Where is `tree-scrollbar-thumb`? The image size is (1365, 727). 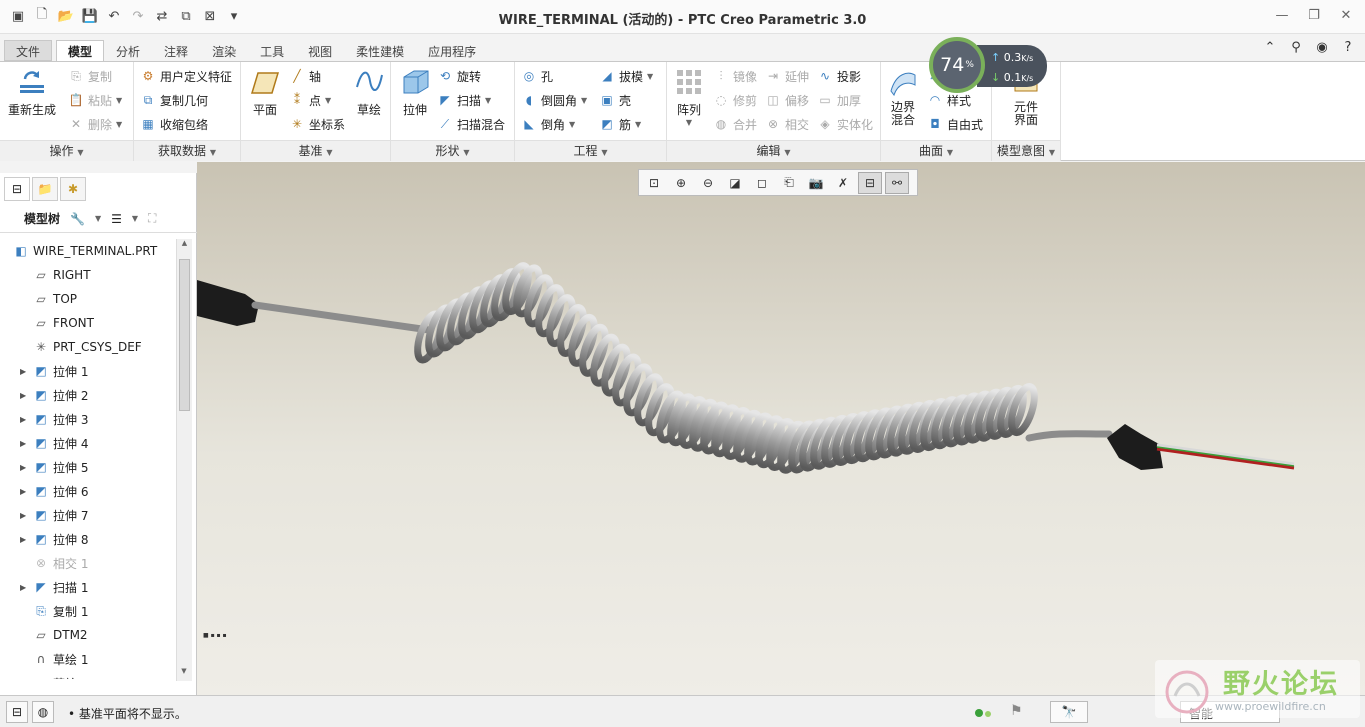 tree-scrollbar-thumb is located at coordinates (184, 335).